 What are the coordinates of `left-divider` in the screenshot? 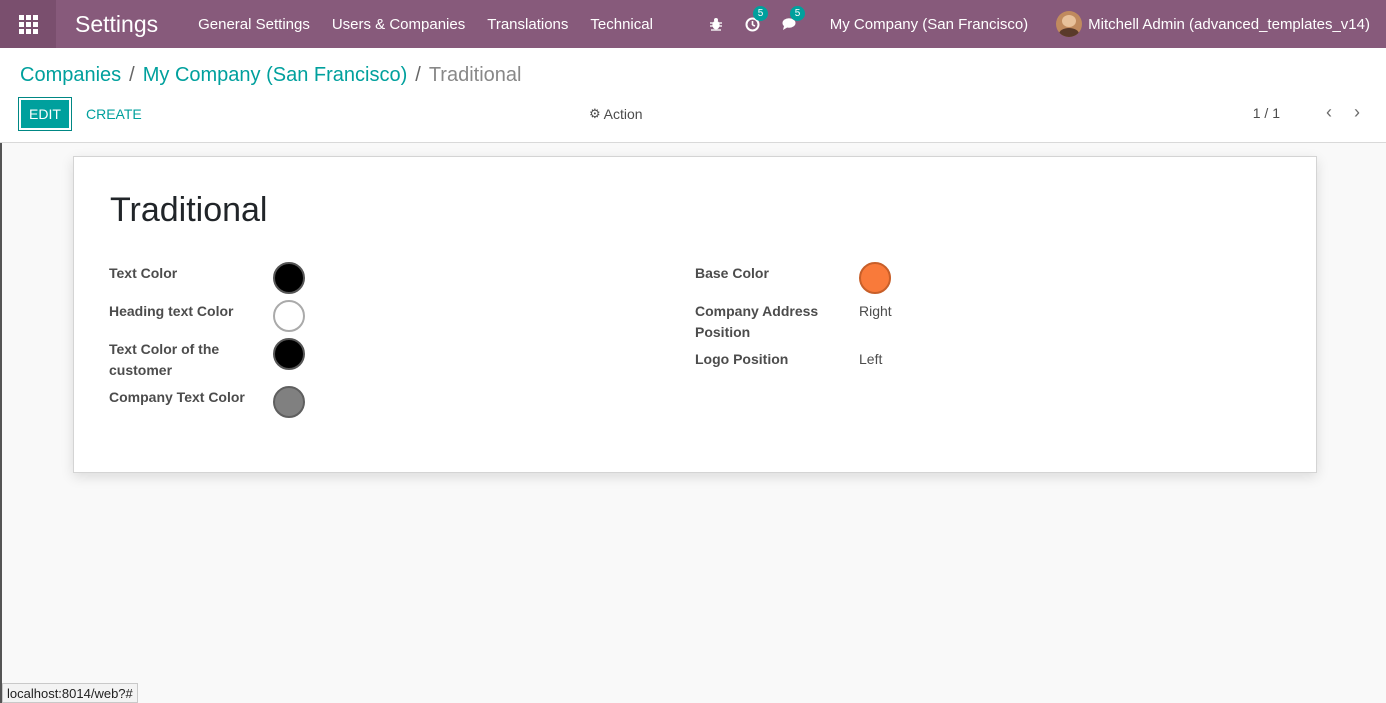 It's located at (1, 423).